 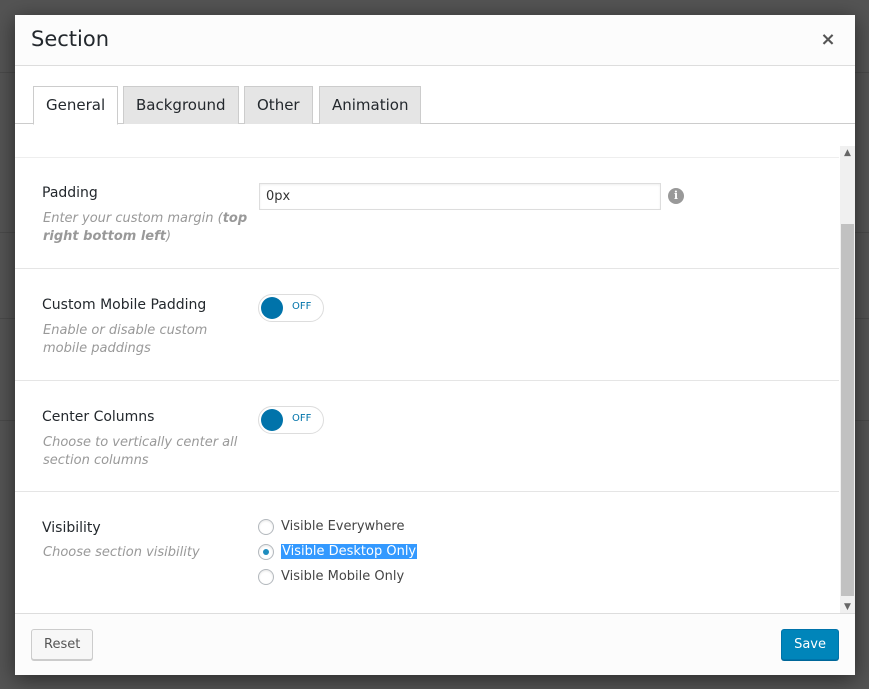 I want to click on info-icon: i, so click(x=676, y=196).